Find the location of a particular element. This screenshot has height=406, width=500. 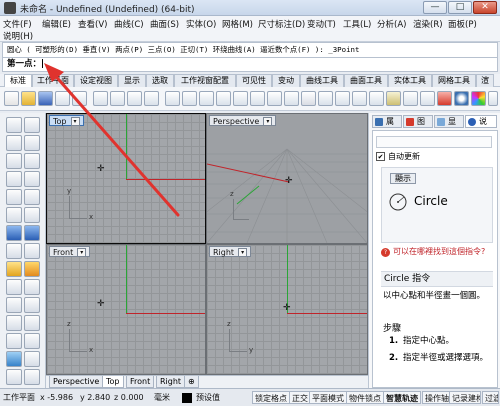

viewport-perspective-label: Perspective ▾ is located at coordinates (243, 120).